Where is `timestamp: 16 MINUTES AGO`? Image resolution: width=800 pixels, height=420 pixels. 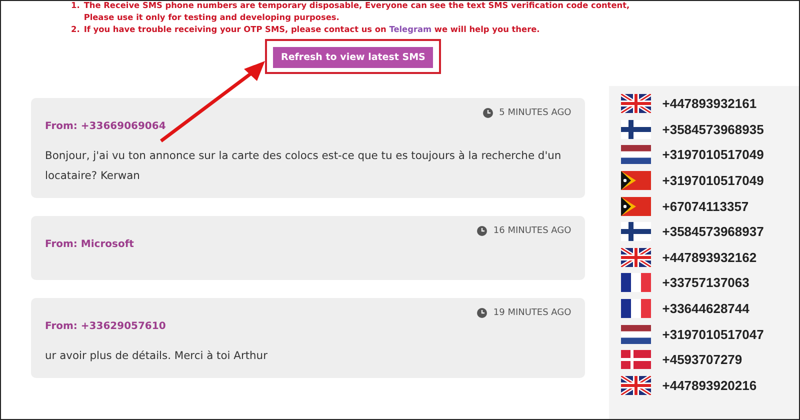
timestamp: 16 MINUTES AGO is located at coordinates (532, 231).